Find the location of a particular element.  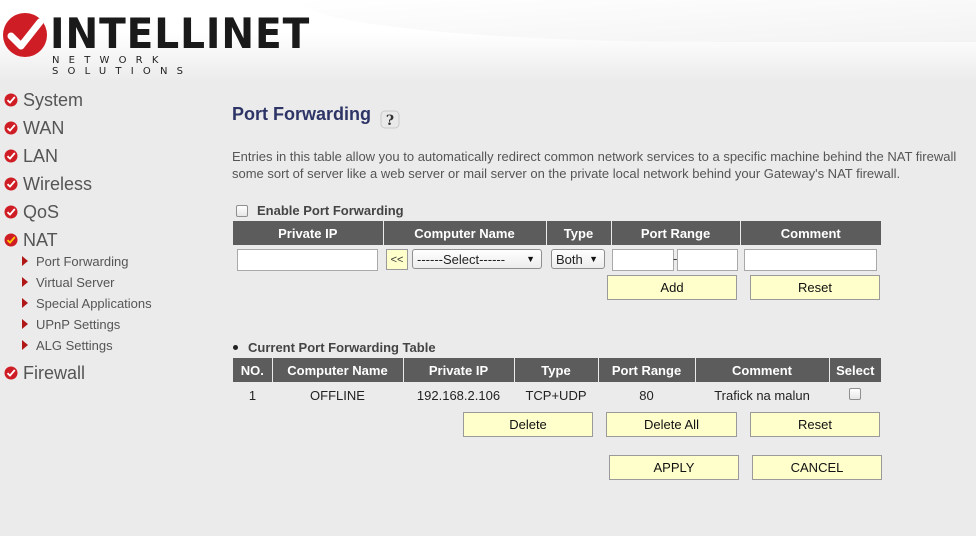

sidebar-item-label: LAN is located at coordinates (41, 155).